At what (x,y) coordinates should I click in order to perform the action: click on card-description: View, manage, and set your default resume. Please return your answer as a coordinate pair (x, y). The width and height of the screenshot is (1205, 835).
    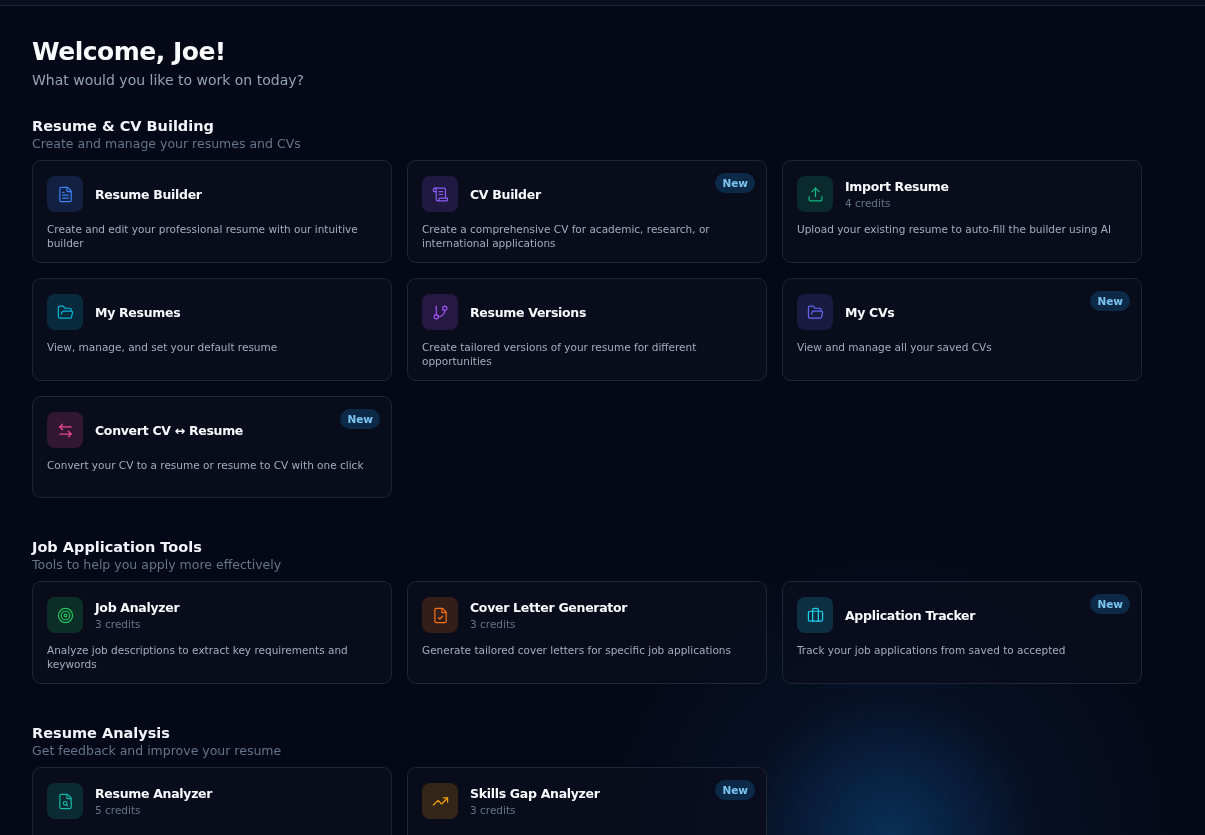
    Looking at the image, I should click on (163, 347).